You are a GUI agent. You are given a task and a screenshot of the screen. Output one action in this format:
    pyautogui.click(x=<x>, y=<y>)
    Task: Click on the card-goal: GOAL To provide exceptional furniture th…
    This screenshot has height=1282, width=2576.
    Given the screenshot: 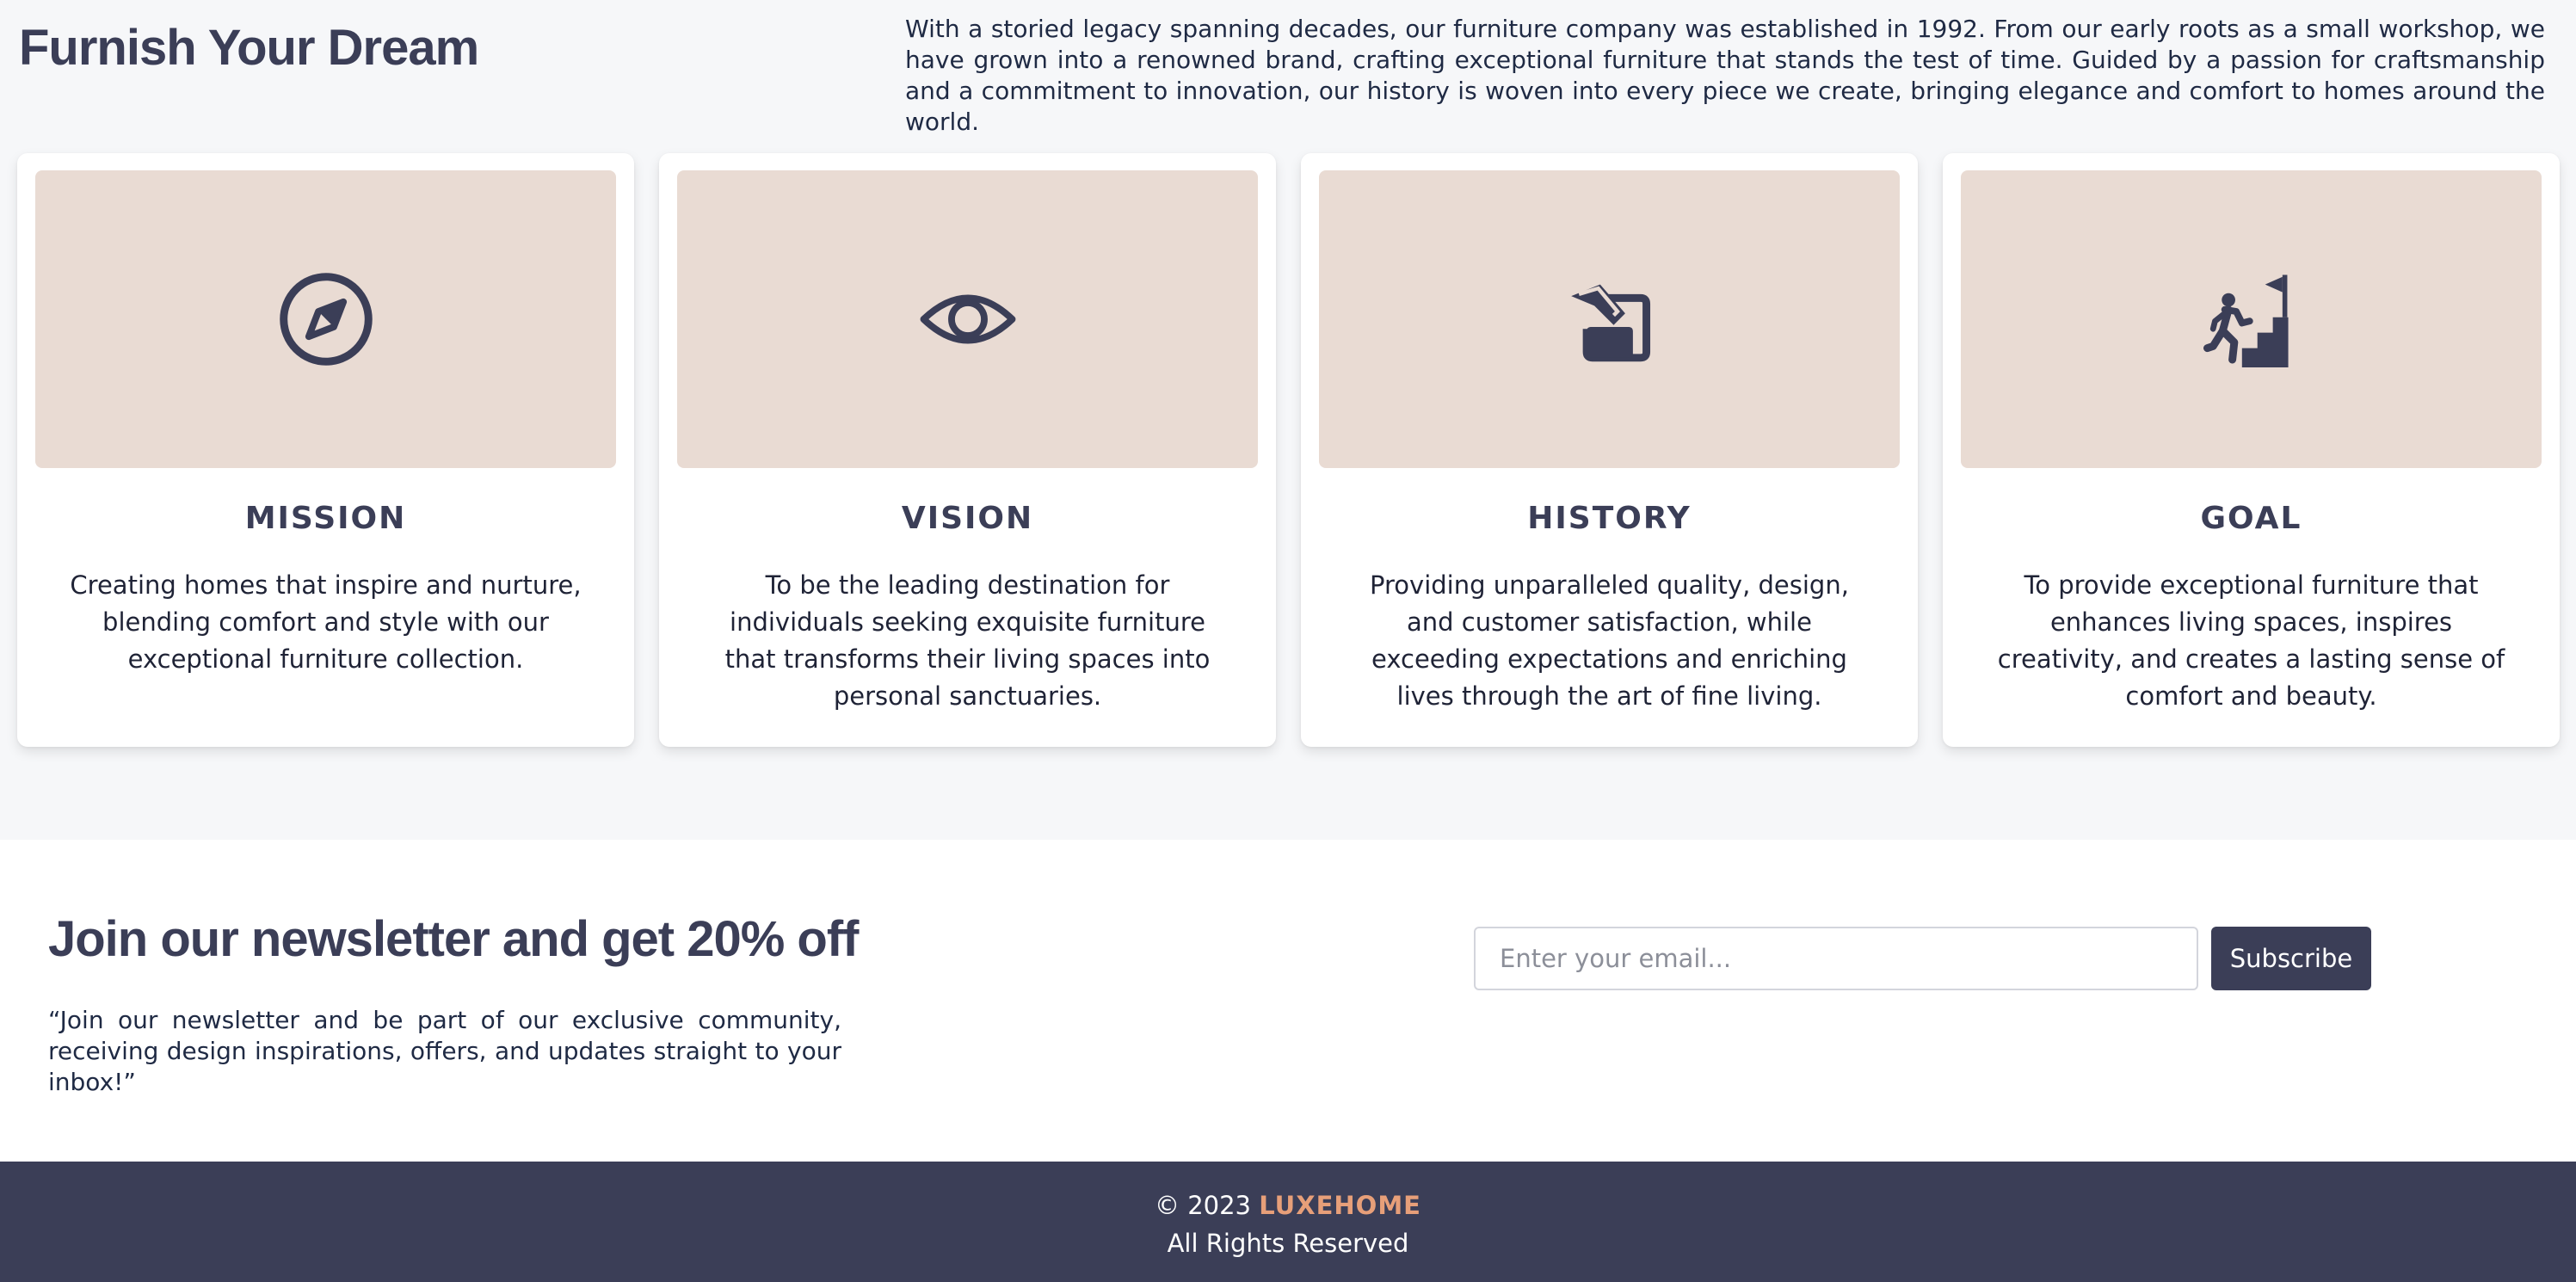 What is the action you would take?
    pyautogui.click(x=2251, y=450)
    